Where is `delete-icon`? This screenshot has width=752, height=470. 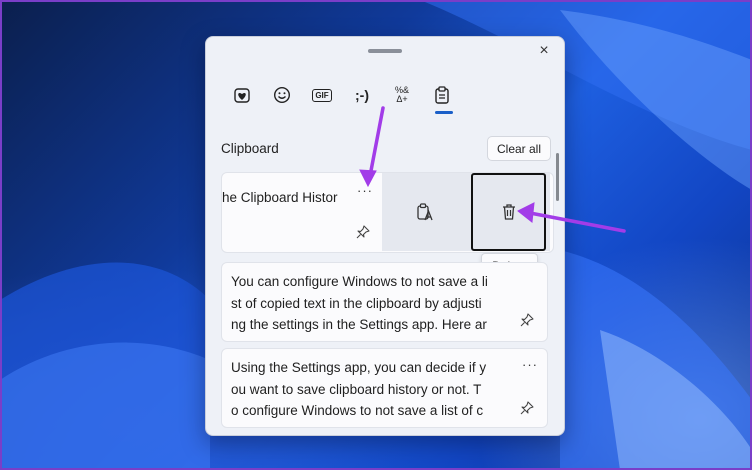 delete-icon is located at coordinates (508, 212).